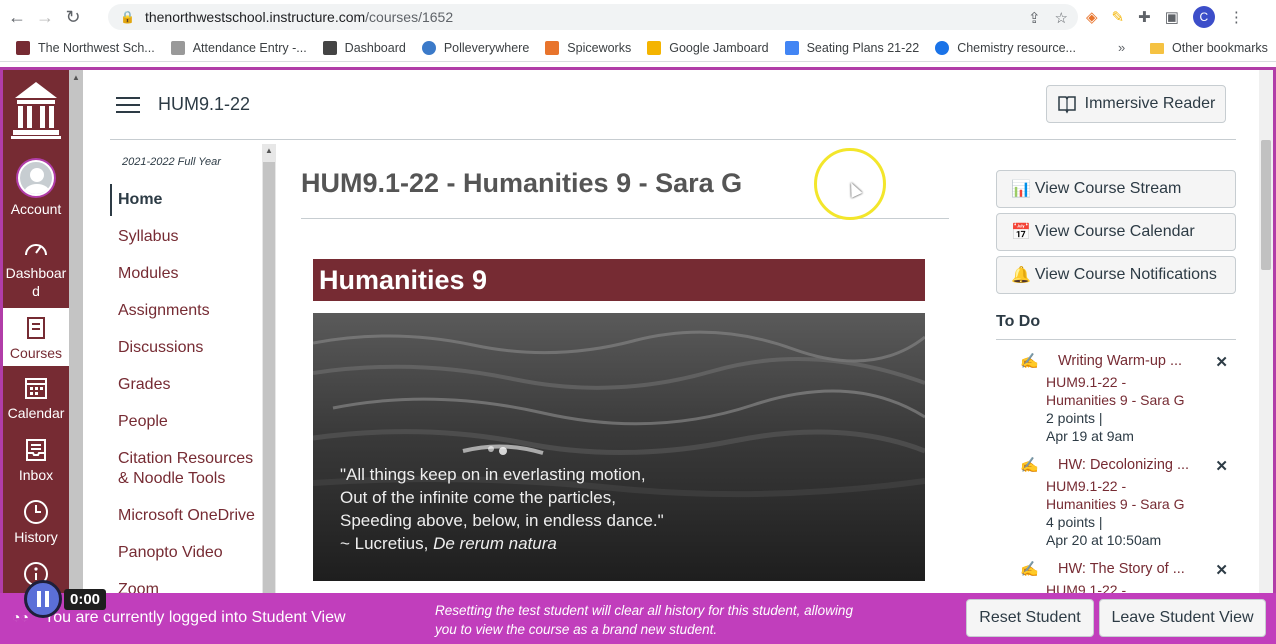 This screenshot has height=644, width=1276. I want to click on course-breadcrumb: HUM9.1-22, so click(204, 104).